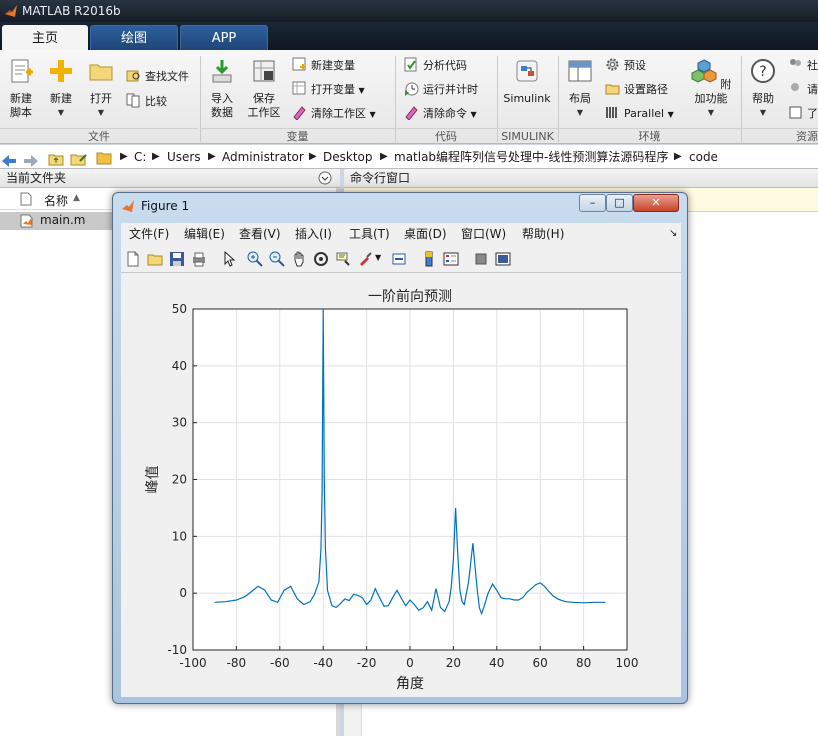 Image resolution: width=818 pixels, height=736 pixels. What do you see at coordinates (146, 102) in the screenshot?
I see `compare-button: 比较` at bounding box center [146, 102].